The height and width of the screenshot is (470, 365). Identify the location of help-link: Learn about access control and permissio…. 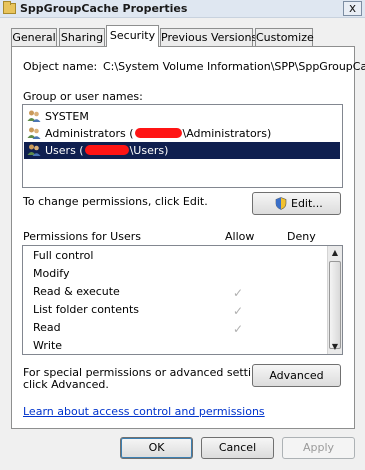
(144, 411).